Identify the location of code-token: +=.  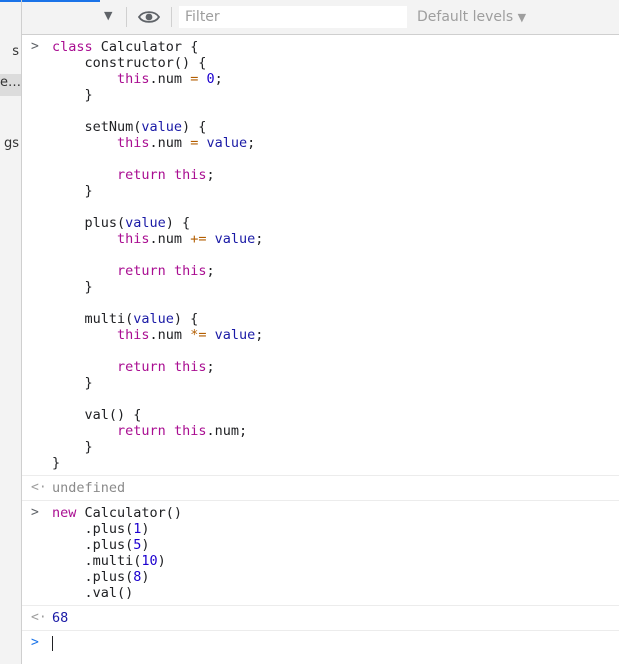
(198, 239).